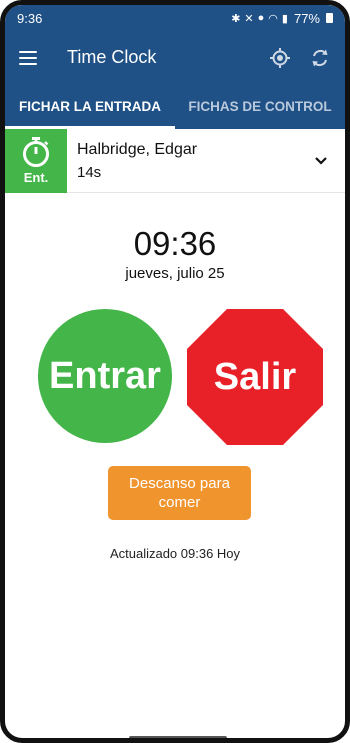 This screenshot has height=743, width=350. I want to click on signal-icon: ▮, so click(284, 18).